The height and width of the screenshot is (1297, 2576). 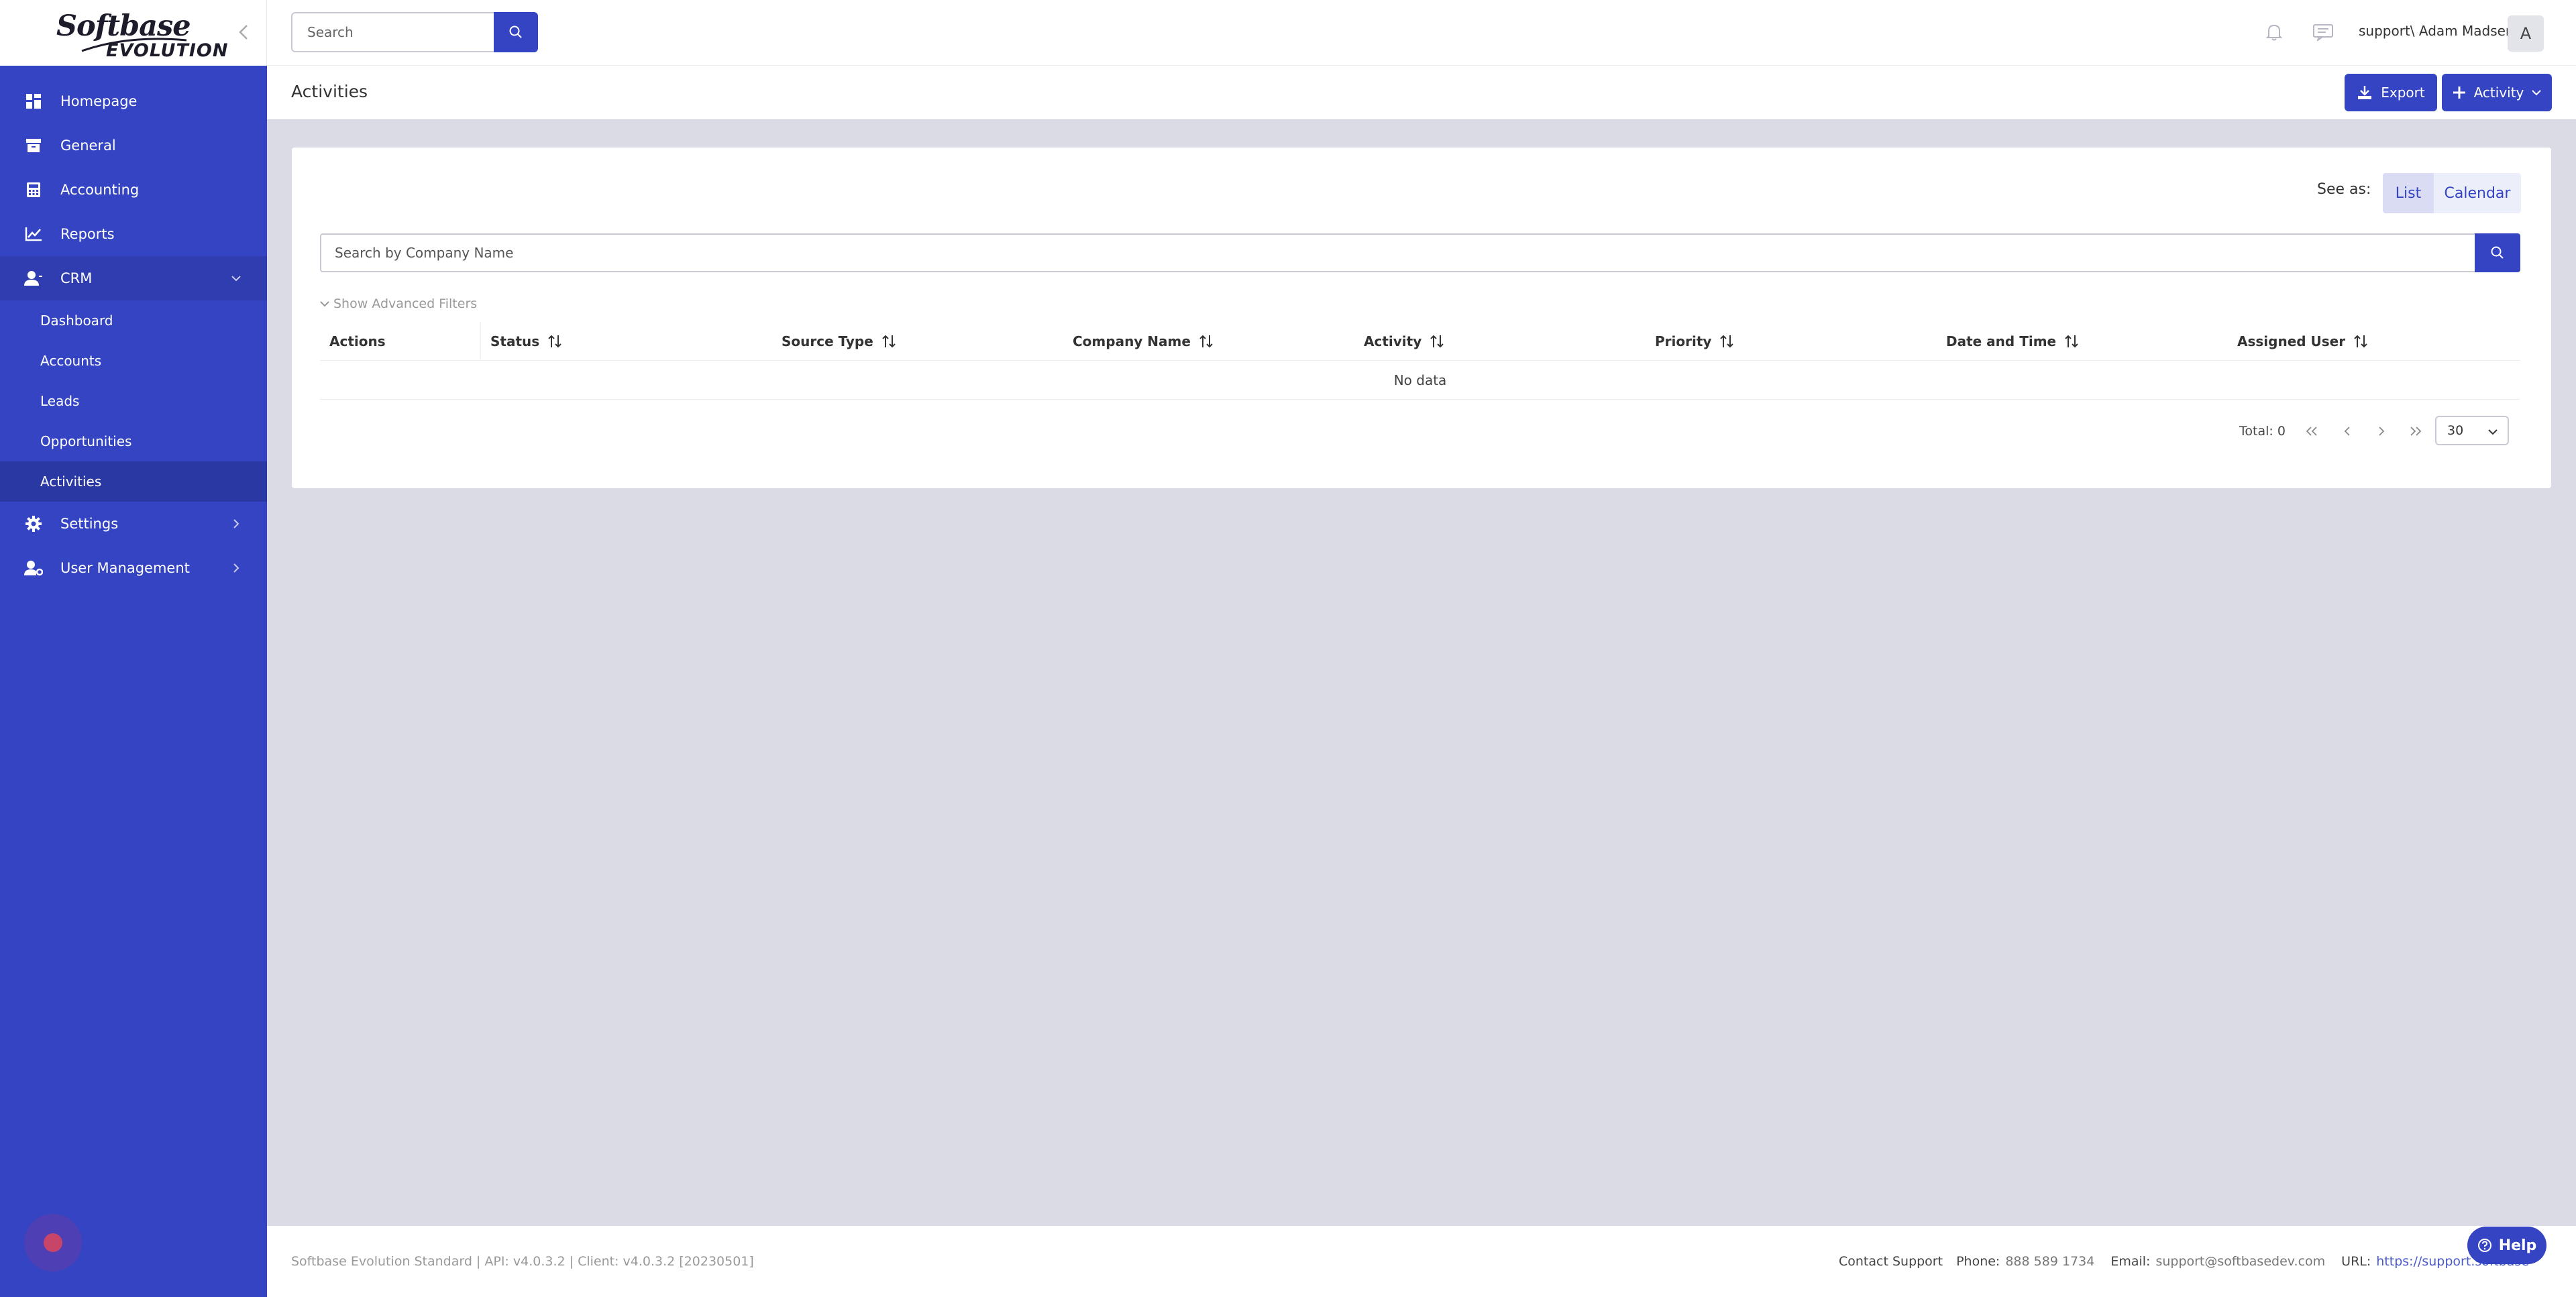 I want to click on sidebar-item-homepage: Homepage, so click(x=133, y=101).